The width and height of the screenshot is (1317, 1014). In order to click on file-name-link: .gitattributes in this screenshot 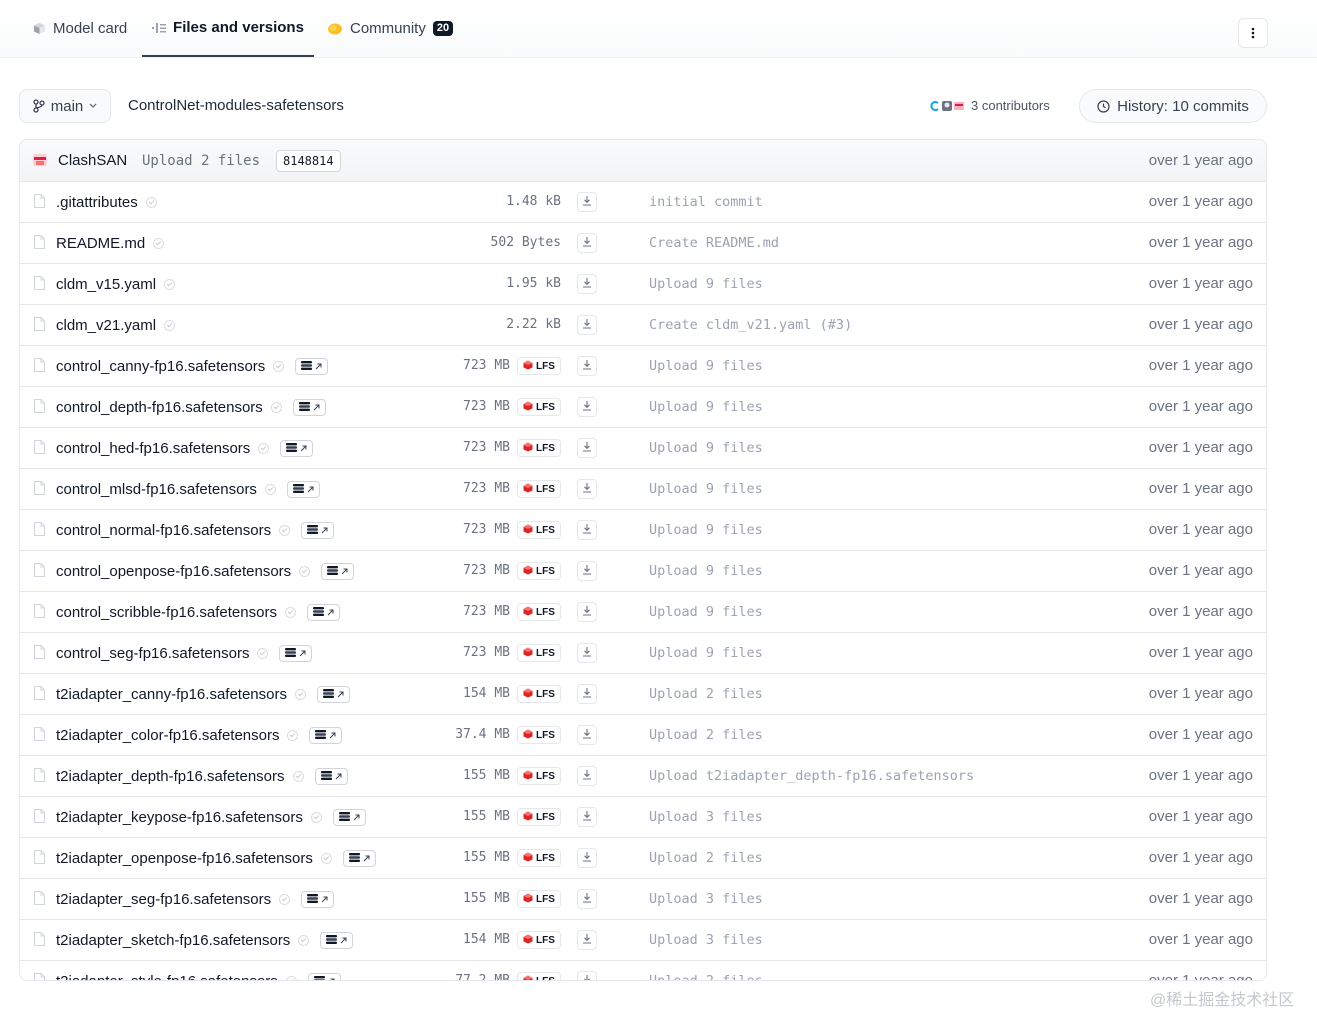, I will do `click(97, 202)`.